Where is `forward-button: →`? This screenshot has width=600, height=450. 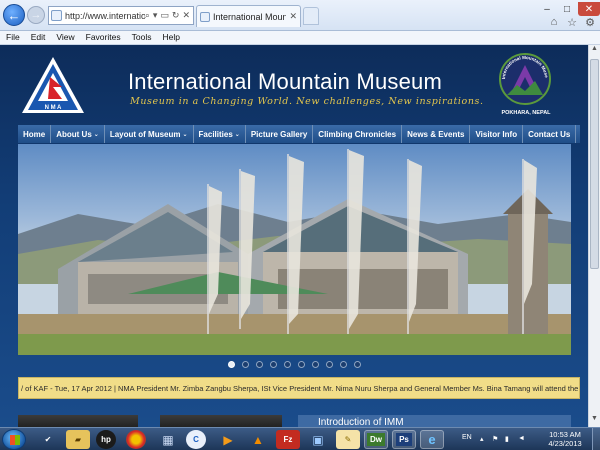
forward-button: → is located at coordinates (36, 15).